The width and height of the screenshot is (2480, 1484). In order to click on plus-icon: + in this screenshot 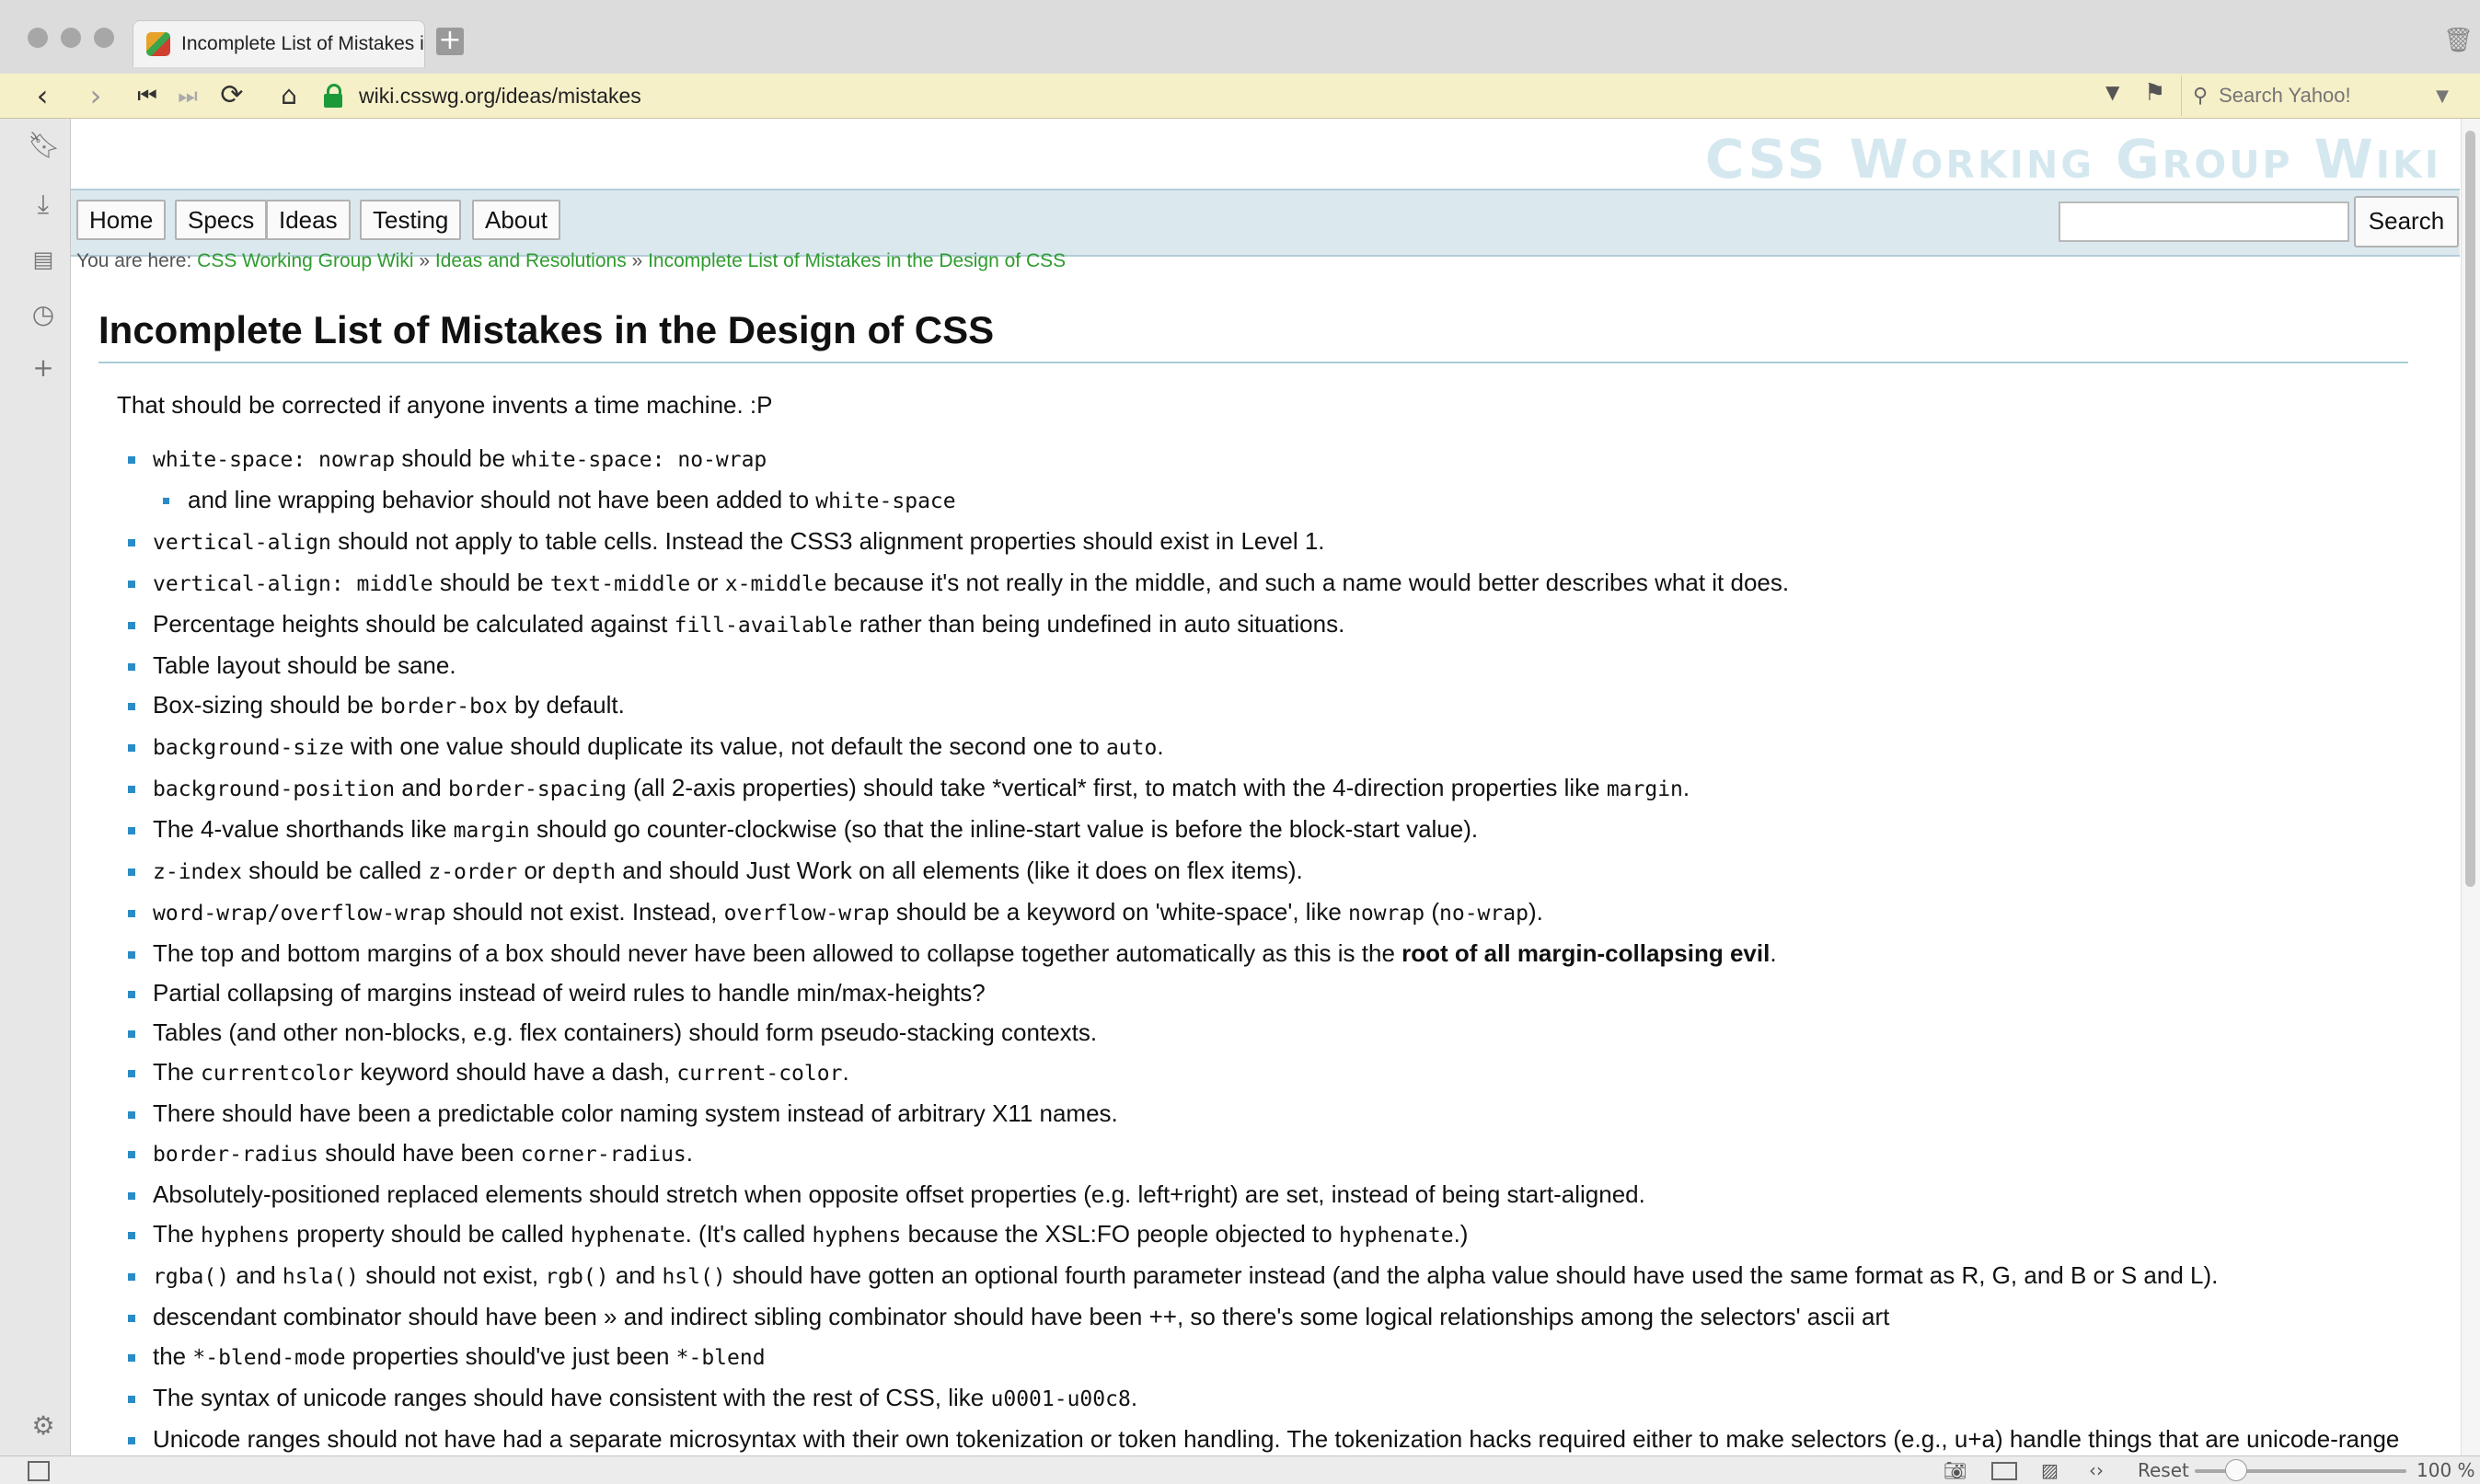, I will do `click(44, 368)`.